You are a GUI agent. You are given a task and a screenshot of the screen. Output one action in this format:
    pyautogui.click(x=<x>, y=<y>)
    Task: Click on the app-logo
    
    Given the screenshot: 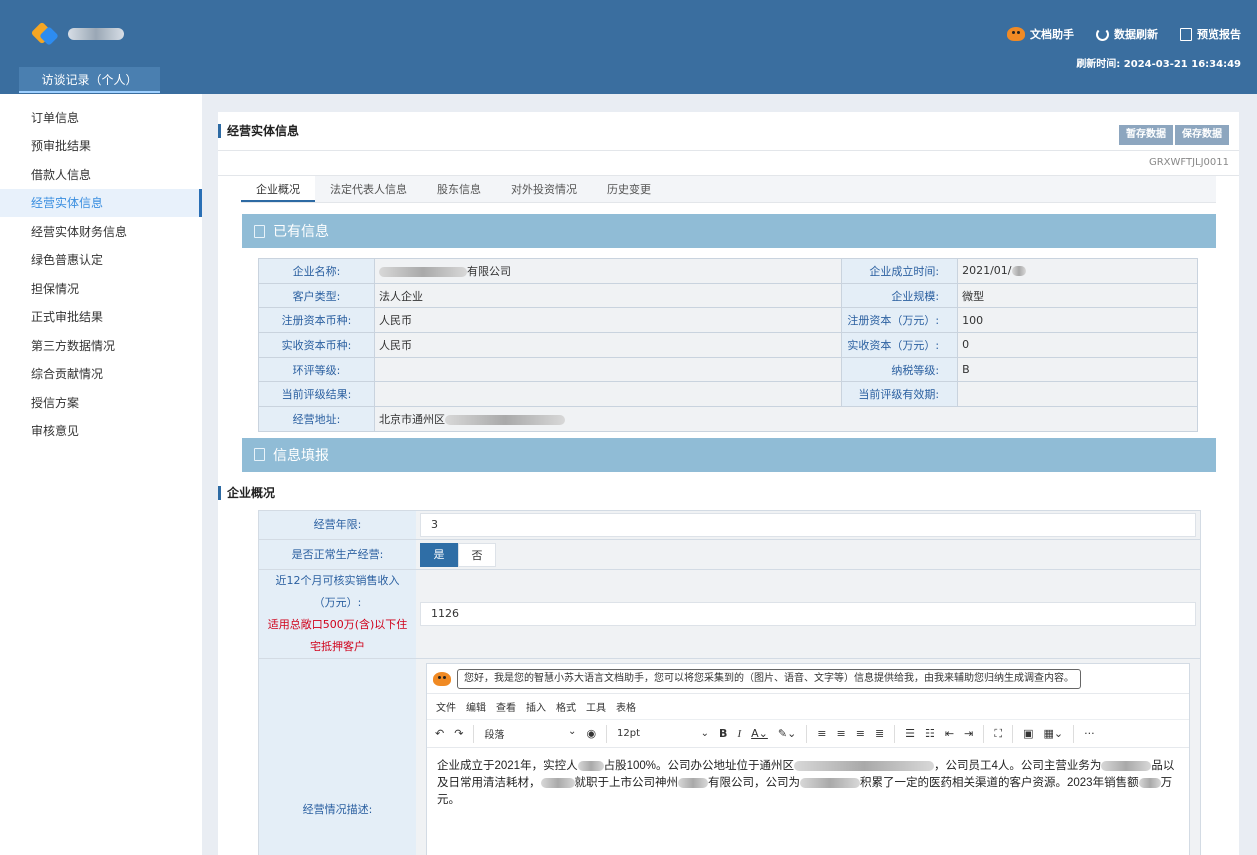 What is the action you would take?
    pyautogui.click(x=77, y=33)
    